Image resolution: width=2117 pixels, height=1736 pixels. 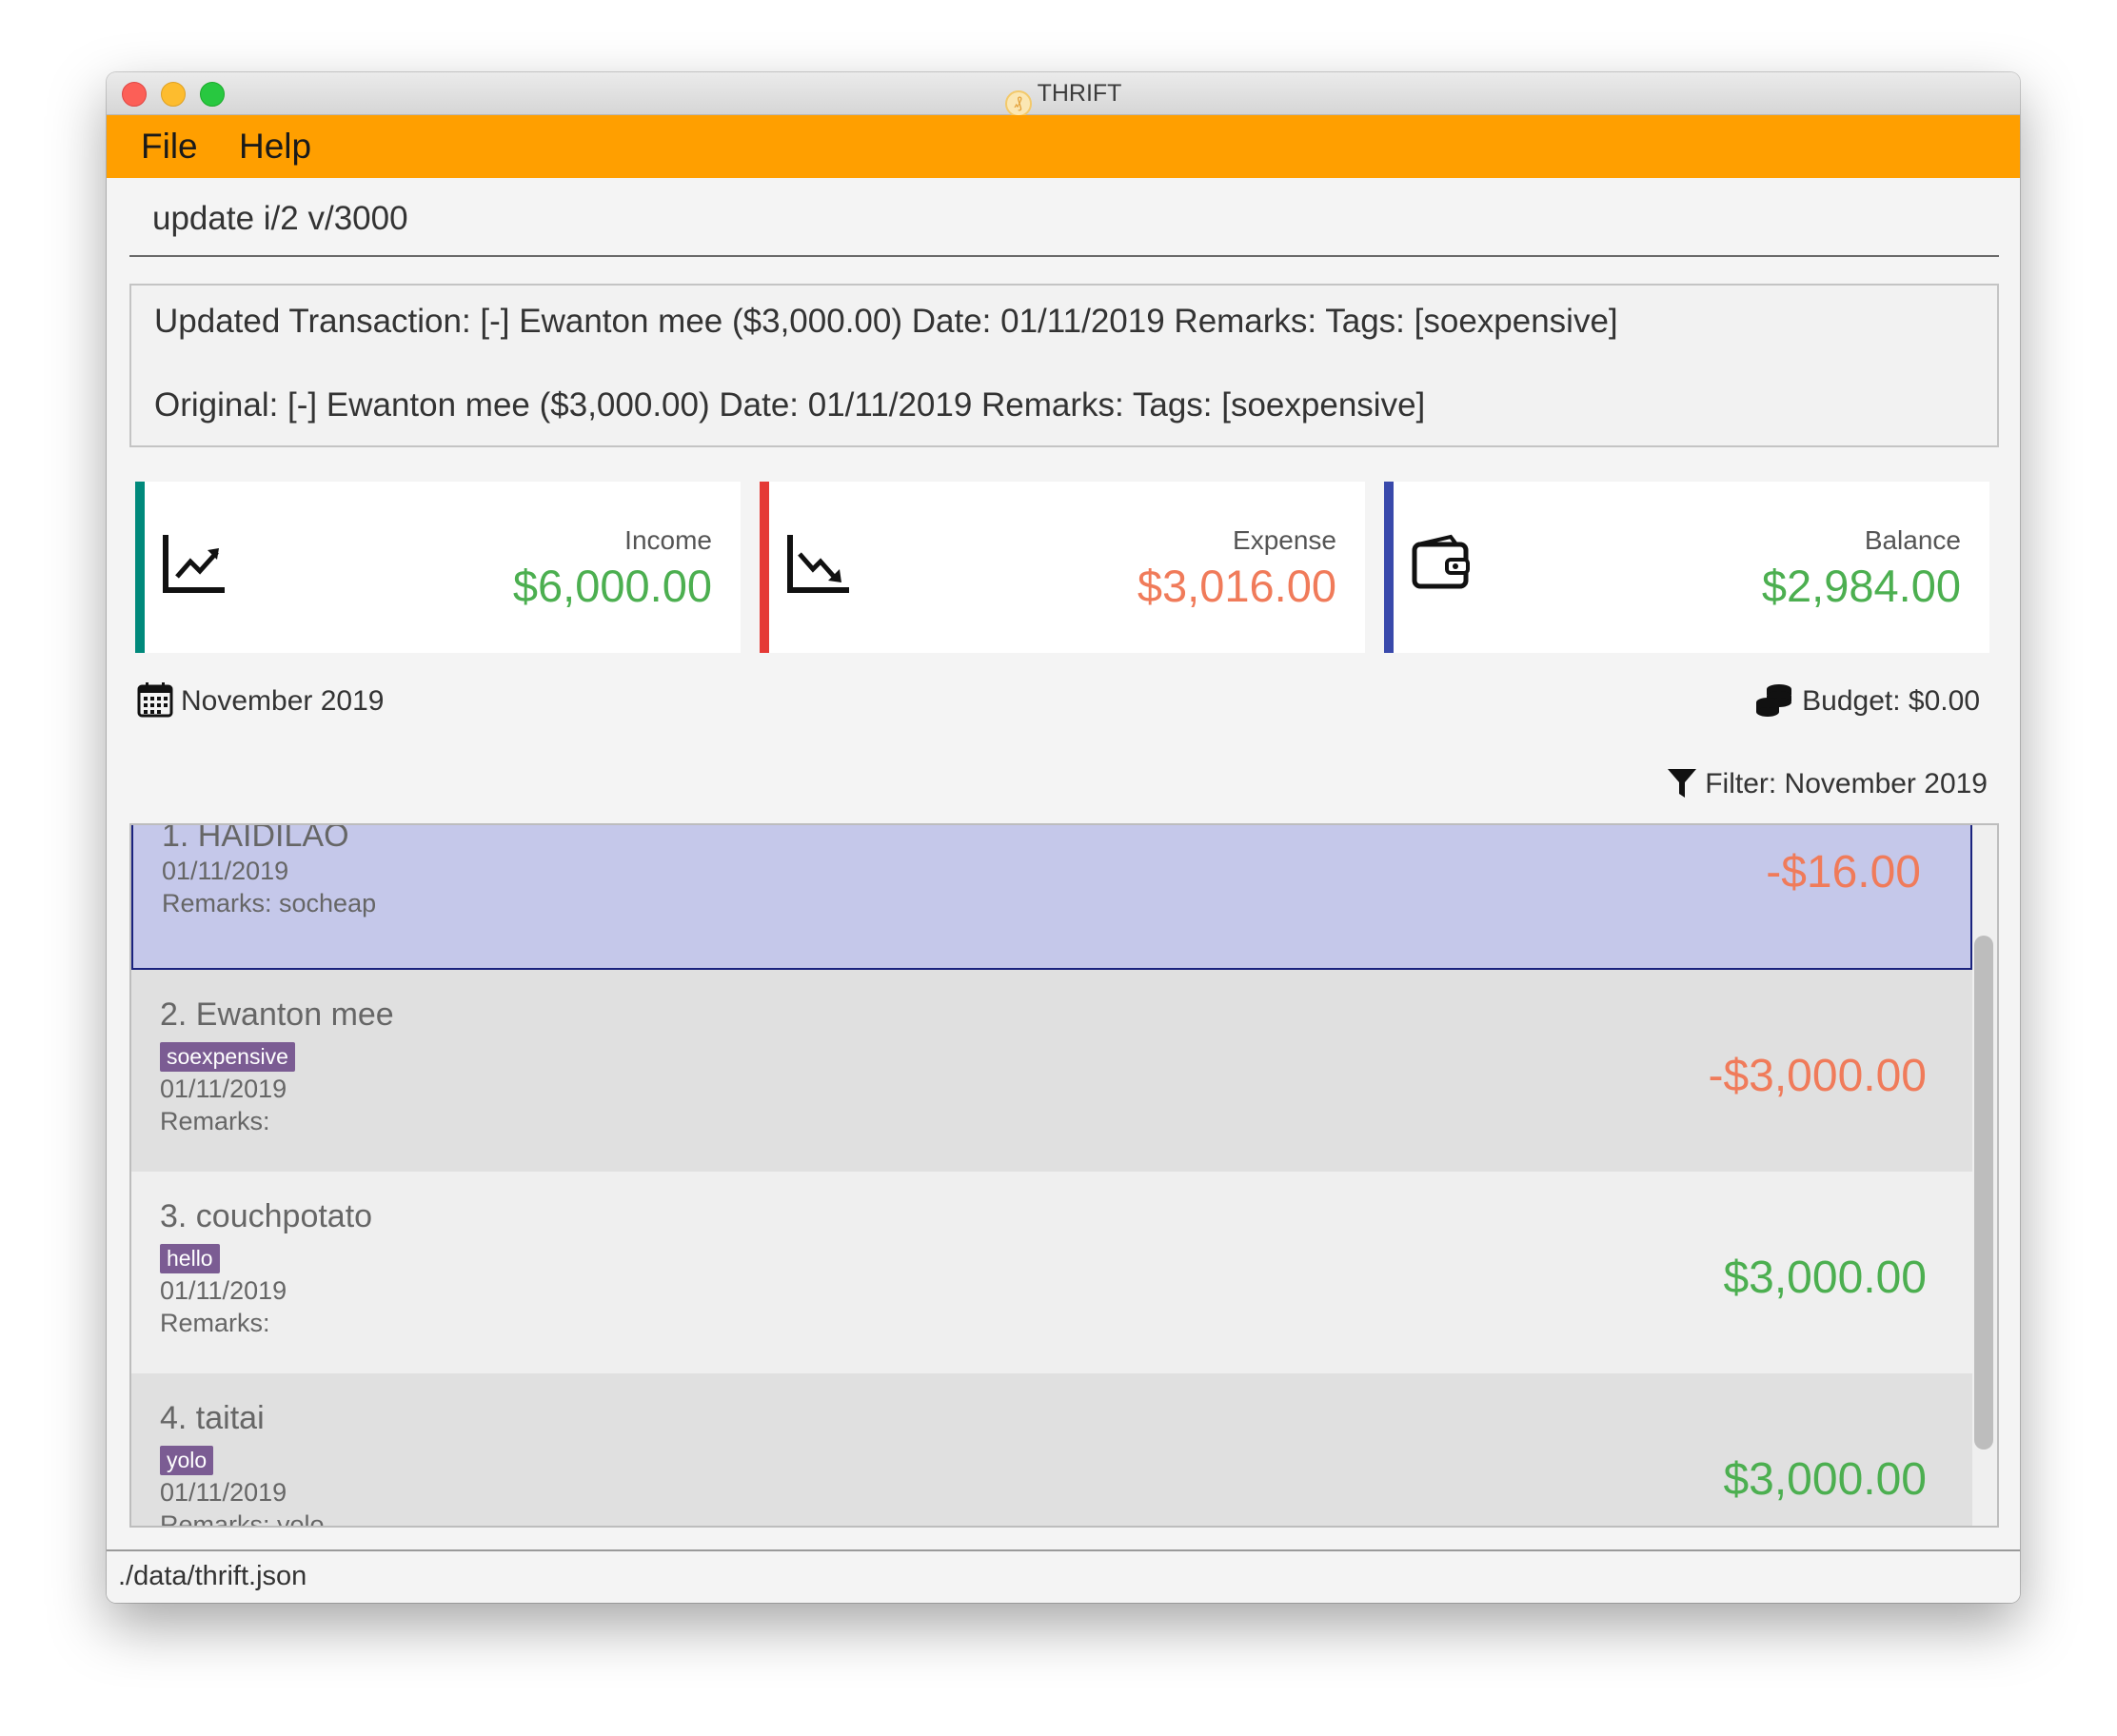 I want to click on command-box, so click(x=1064, y=223).